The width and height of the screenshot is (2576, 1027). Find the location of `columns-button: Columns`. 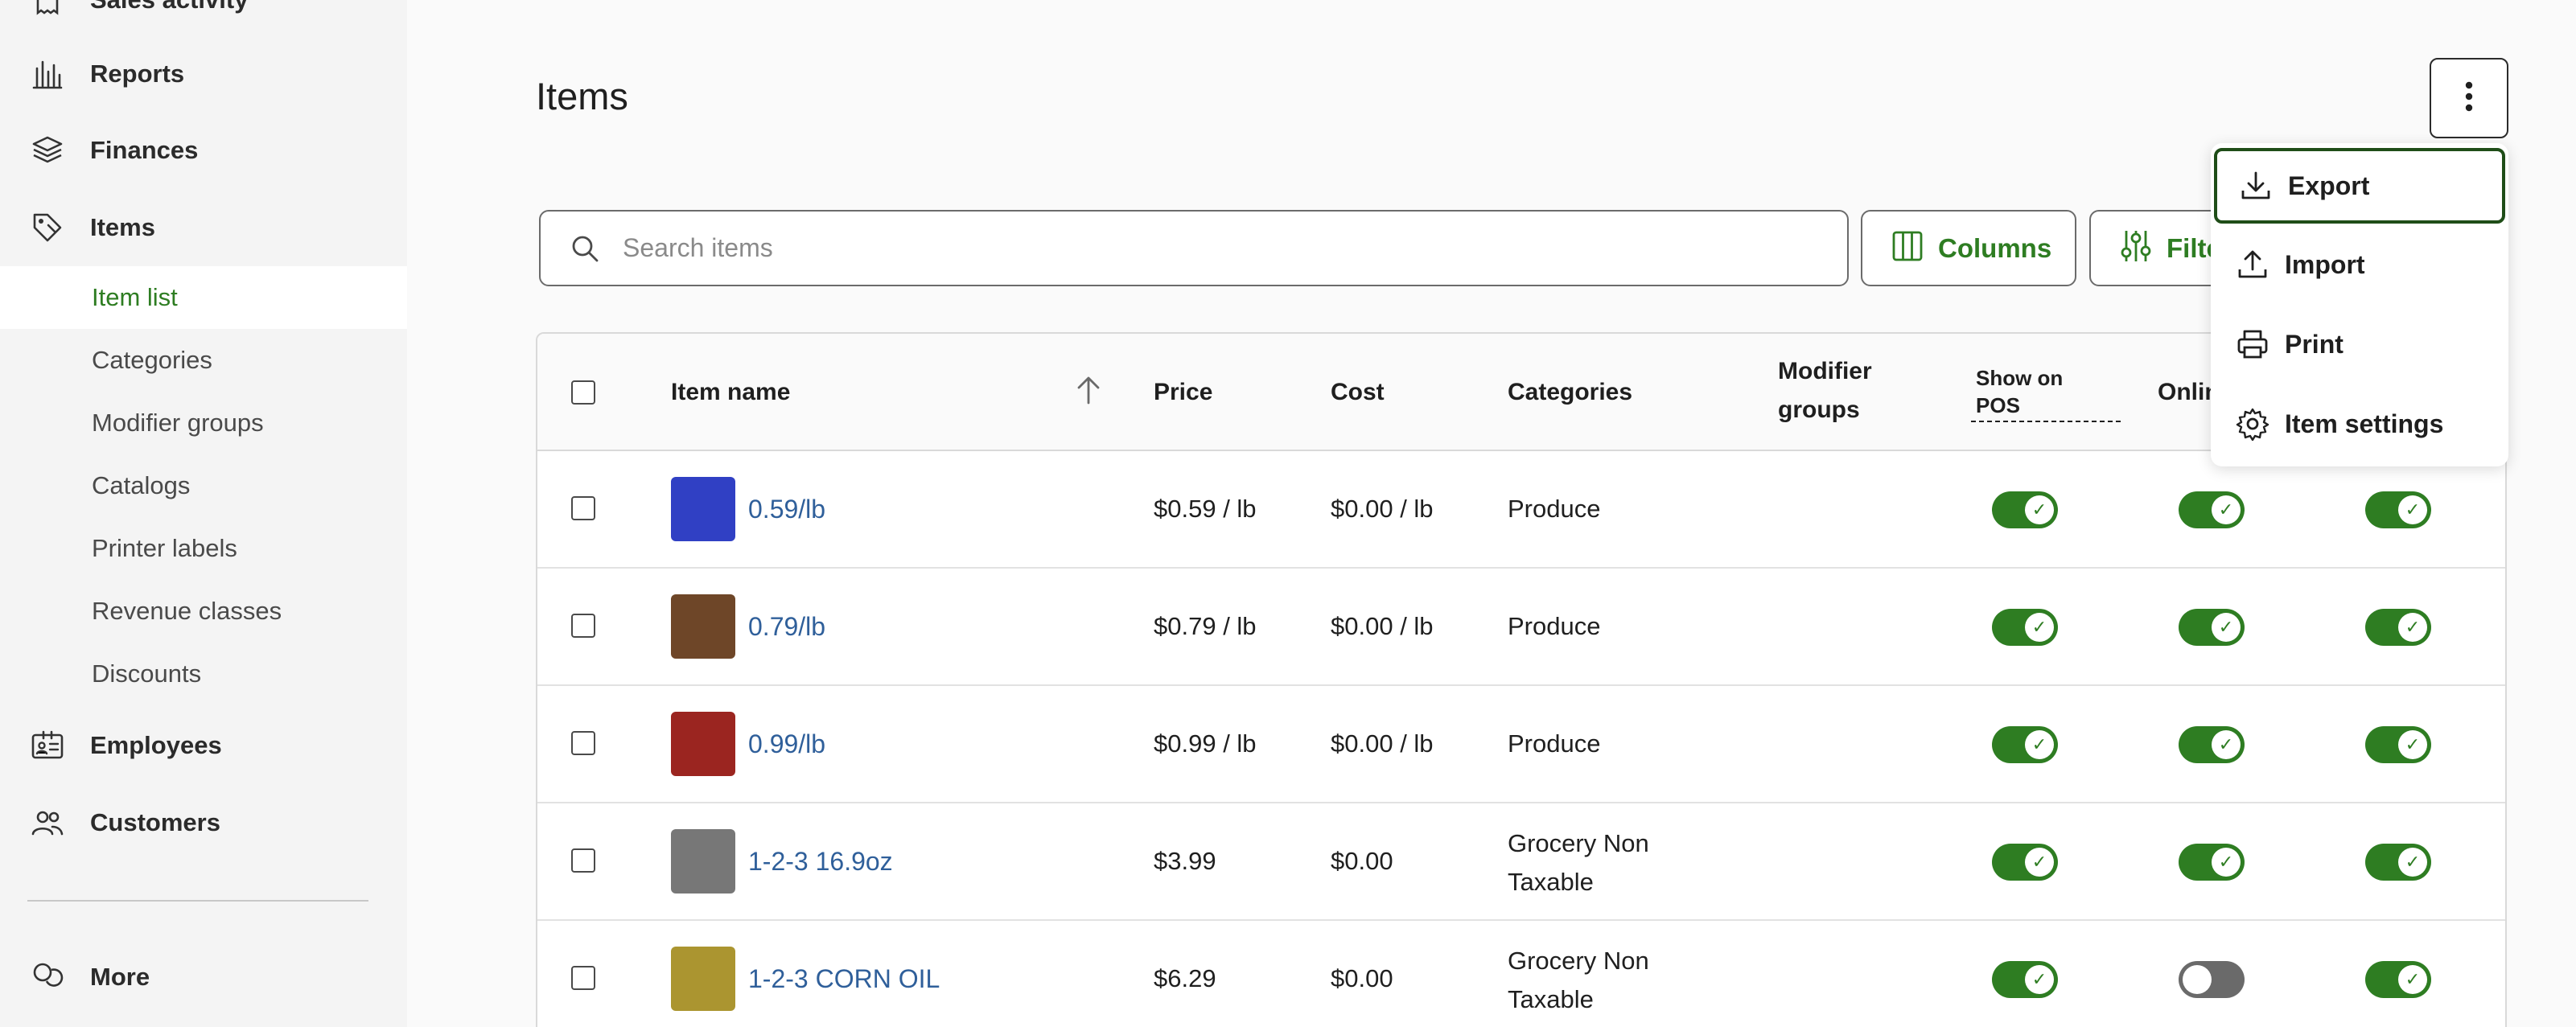

columns-button: Columns is located at coordinates (1968, 248).